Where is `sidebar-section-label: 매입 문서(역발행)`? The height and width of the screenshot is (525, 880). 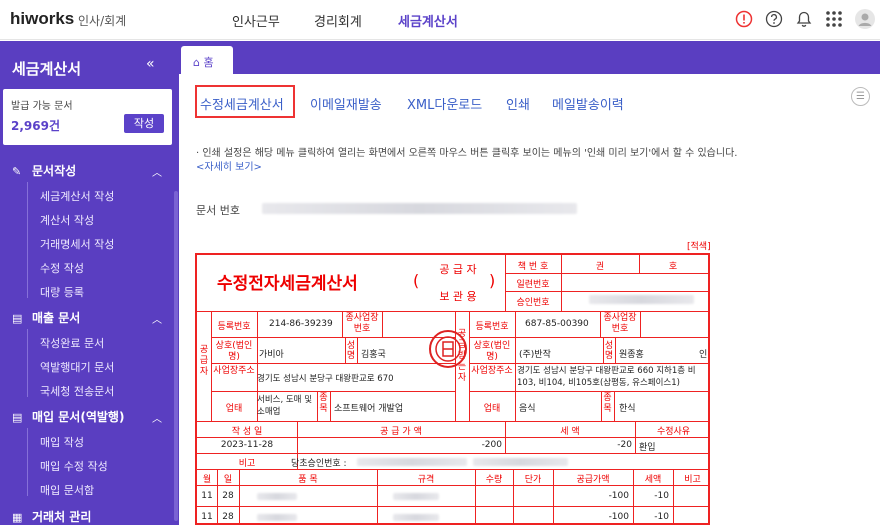
sidebar-section-label: 매입 문서(역발행) is located at coordinates (78, 417).